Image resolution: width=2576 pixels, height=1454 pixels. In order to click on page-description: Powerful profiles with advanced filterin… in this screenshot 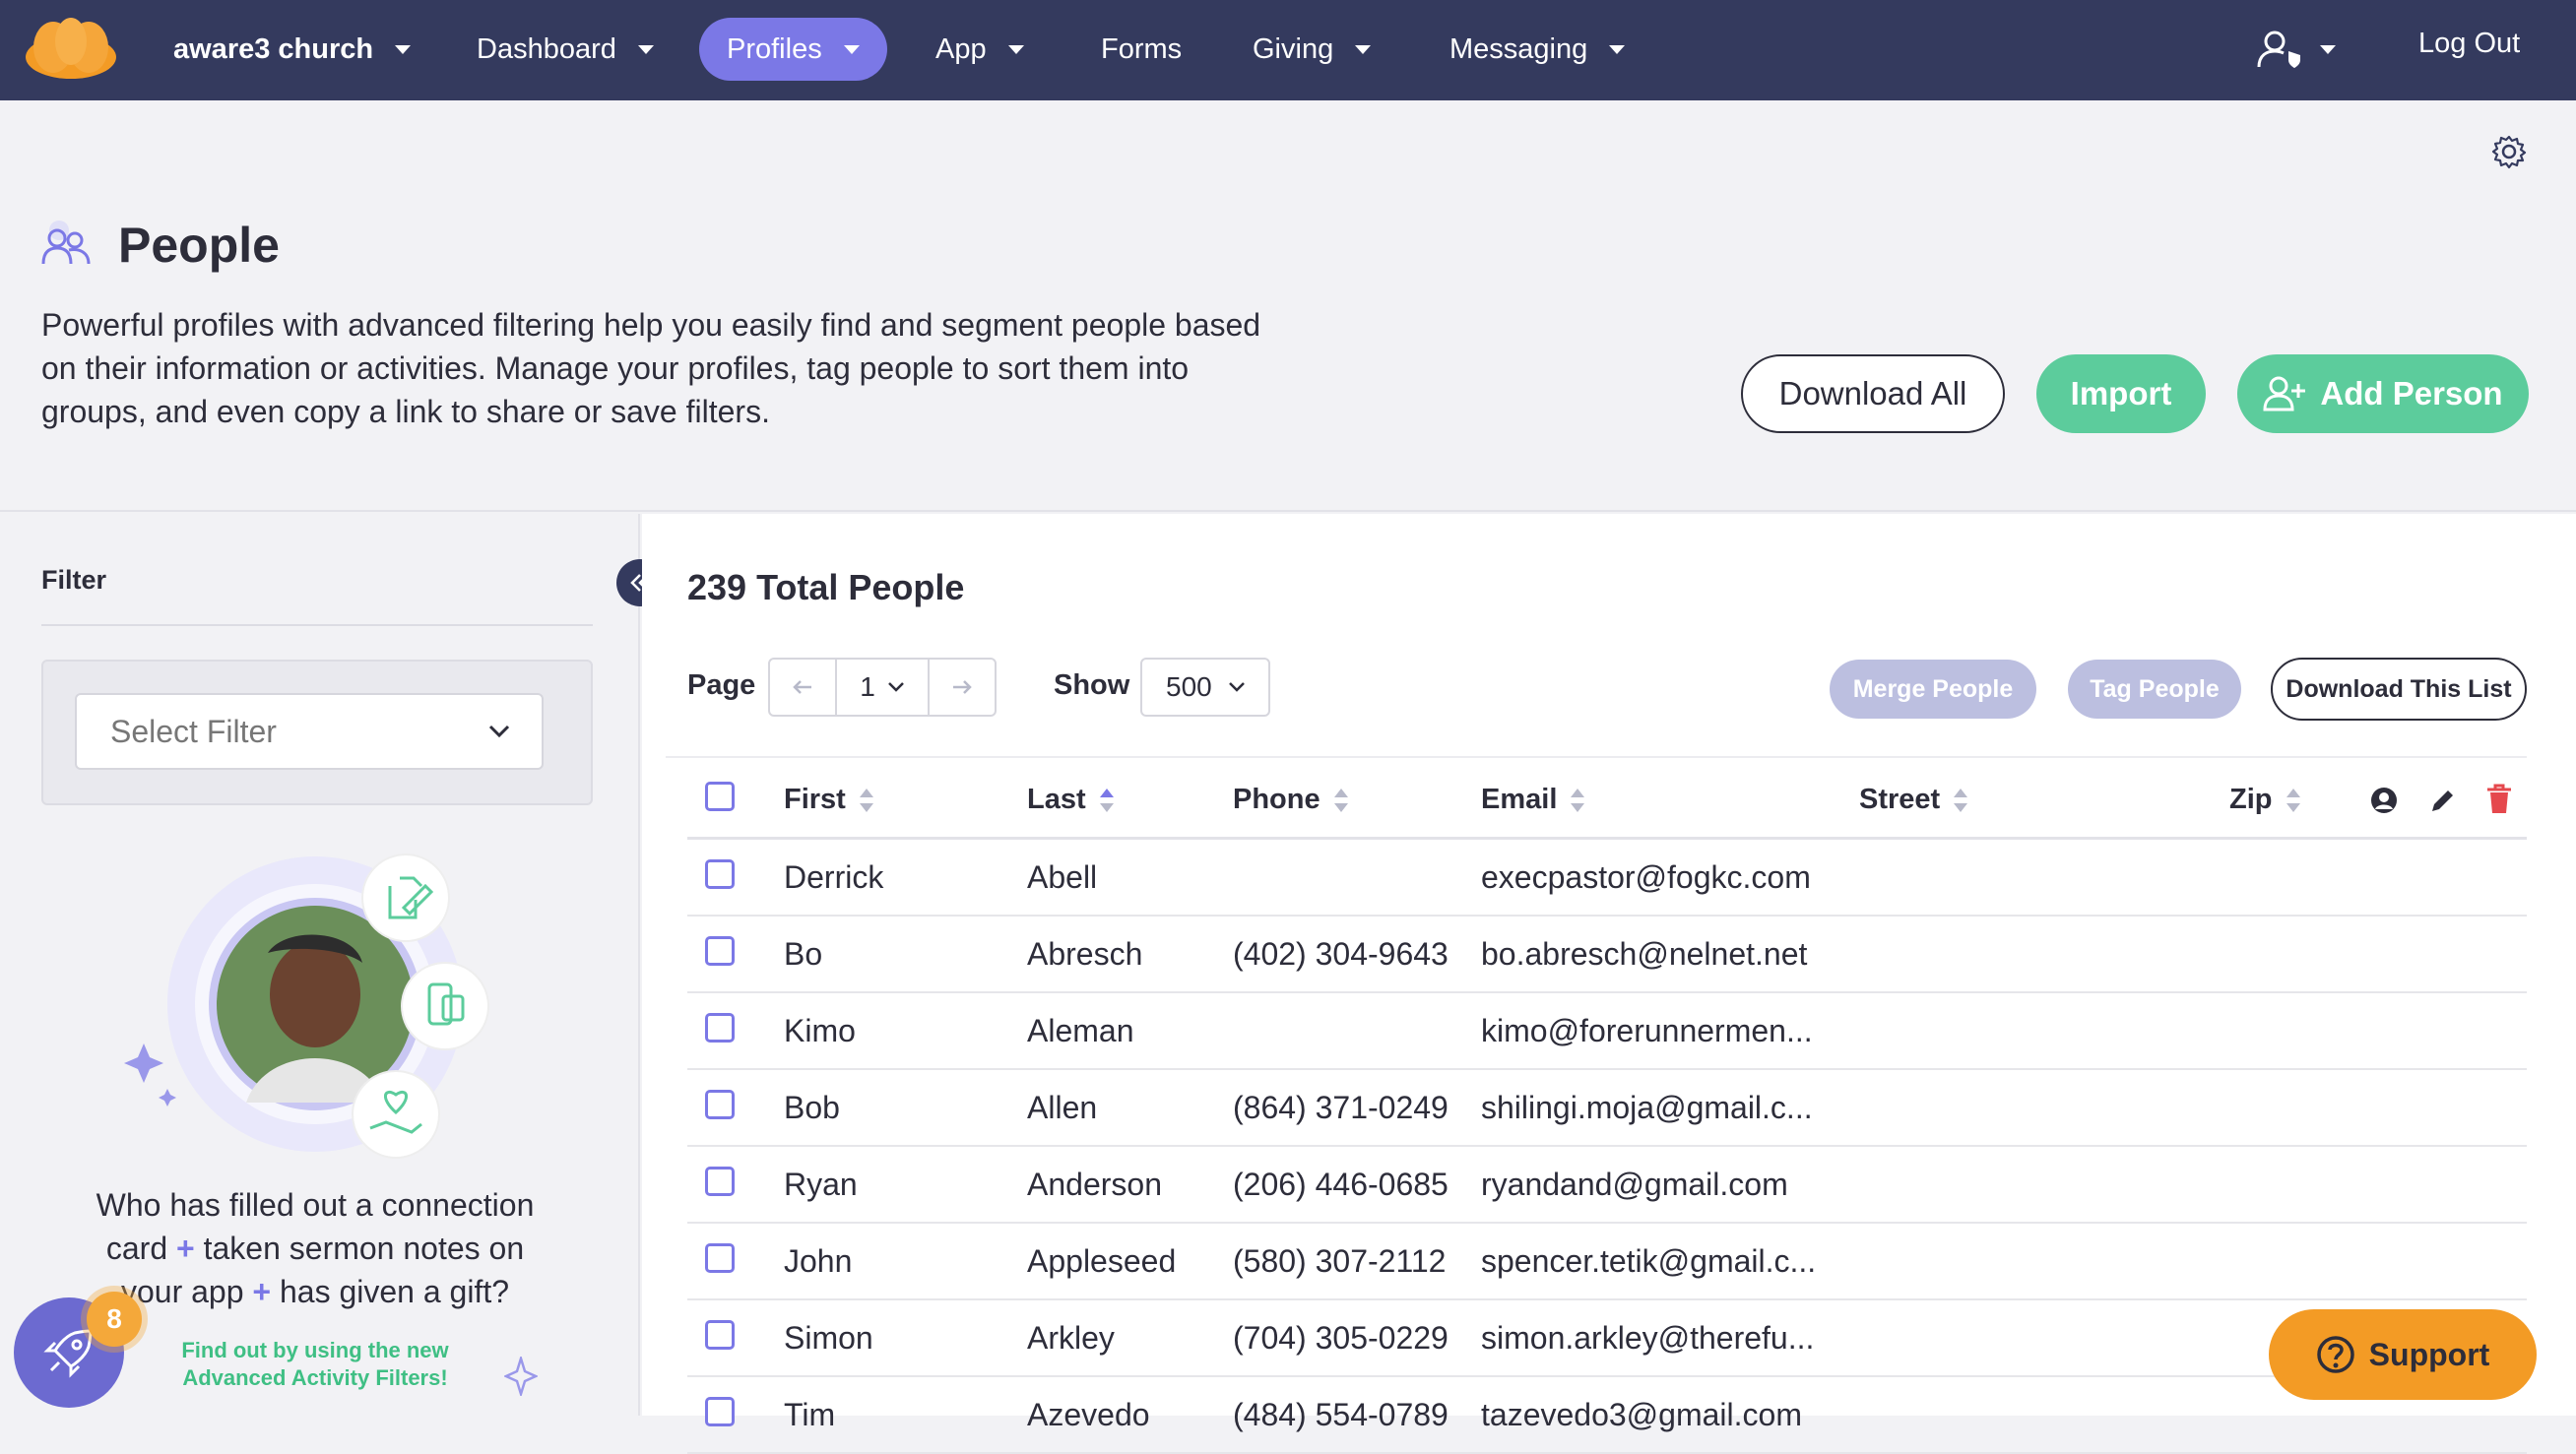, I will do `click(651, 368)`.